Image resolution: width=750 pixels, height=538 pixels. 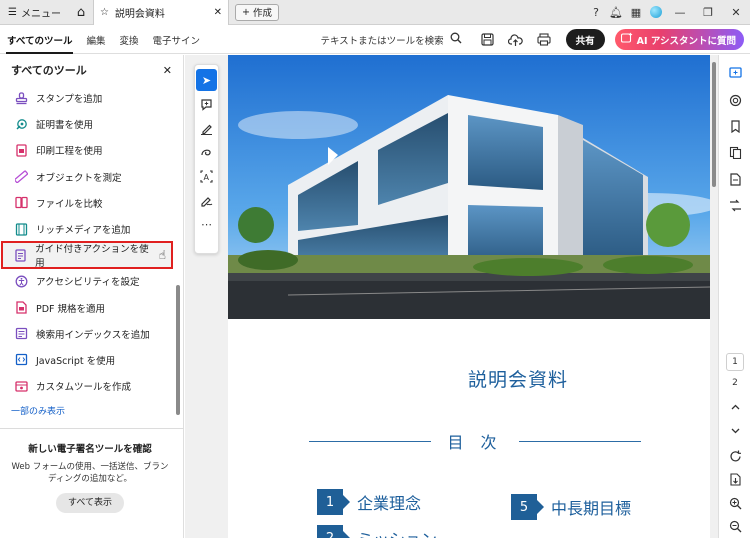 What do you see at coordinates (21, 386) in the screenshot?
I see `custom-tool-icon` at bounding box center [21, 386].